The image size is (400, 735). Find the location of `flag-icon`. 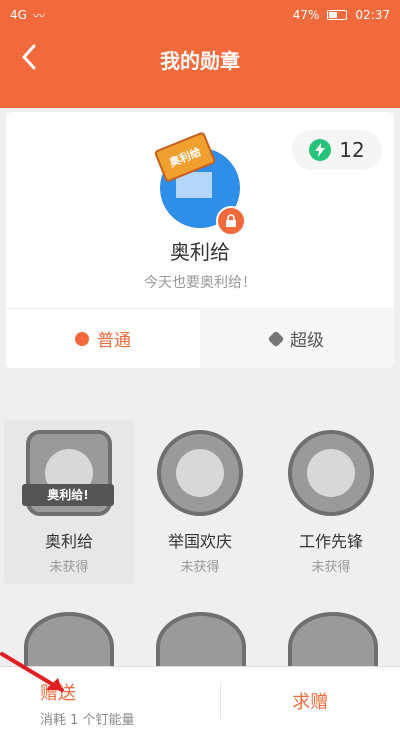

flag-icon is located at coordinates (200, 473).